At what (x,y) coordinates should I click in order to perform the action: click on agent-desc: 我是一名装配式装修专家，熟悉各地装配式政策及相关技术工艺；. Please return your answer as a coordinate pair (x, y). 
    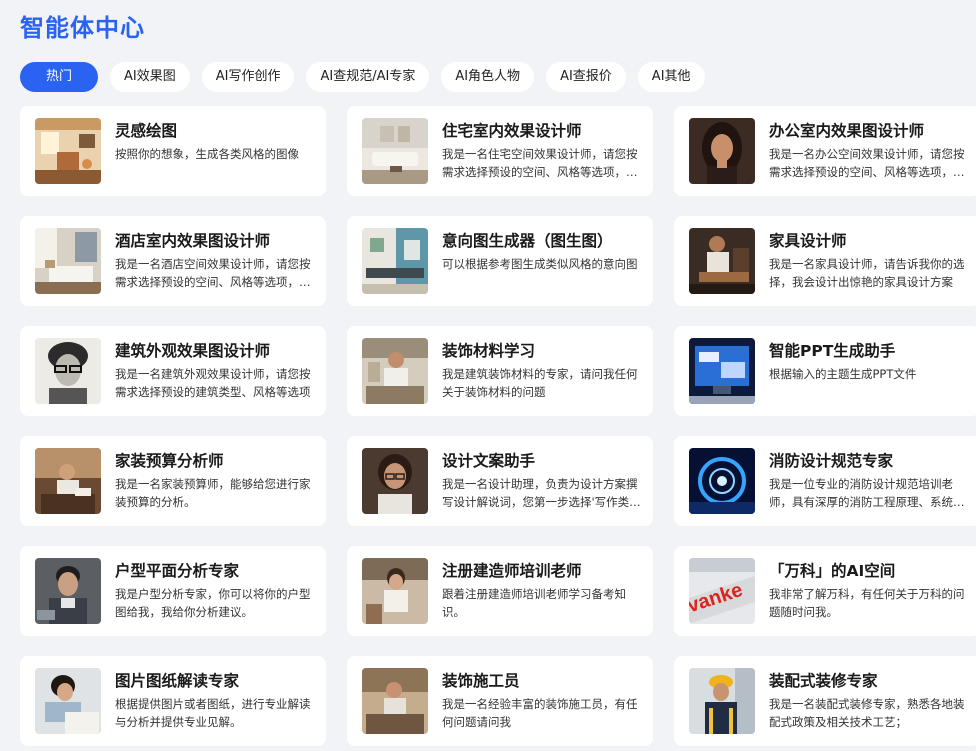
    Looking at the image, I should click on (867, 713).